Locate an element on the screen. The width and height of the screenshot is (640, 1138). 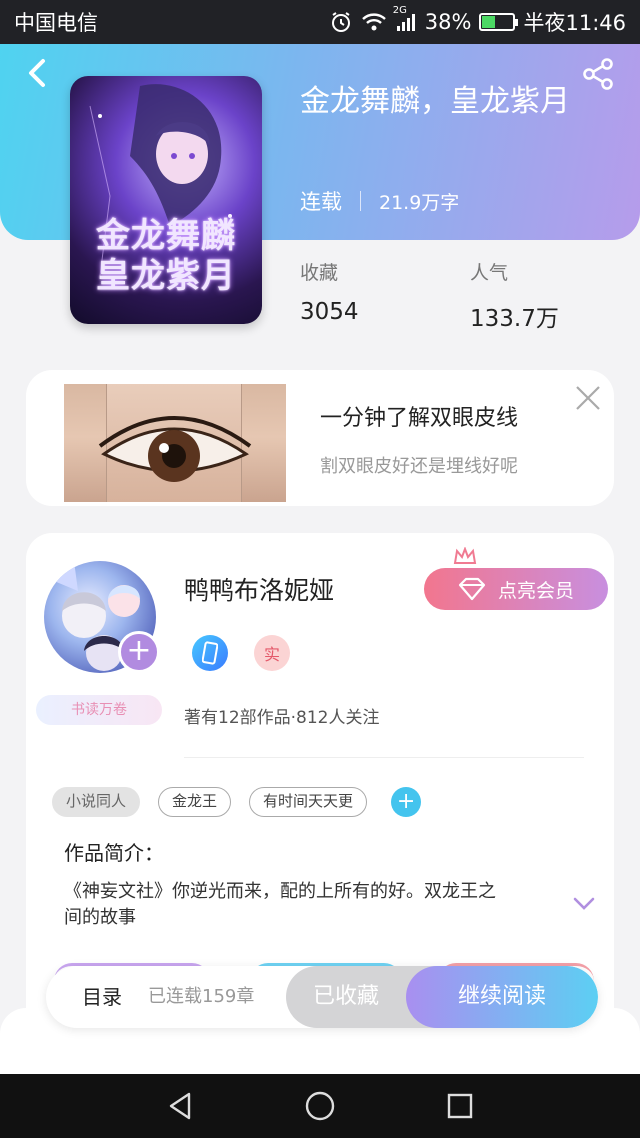
book-title: 金龙舞麟，皇龙紫月 is located at coordinates (435, 101).